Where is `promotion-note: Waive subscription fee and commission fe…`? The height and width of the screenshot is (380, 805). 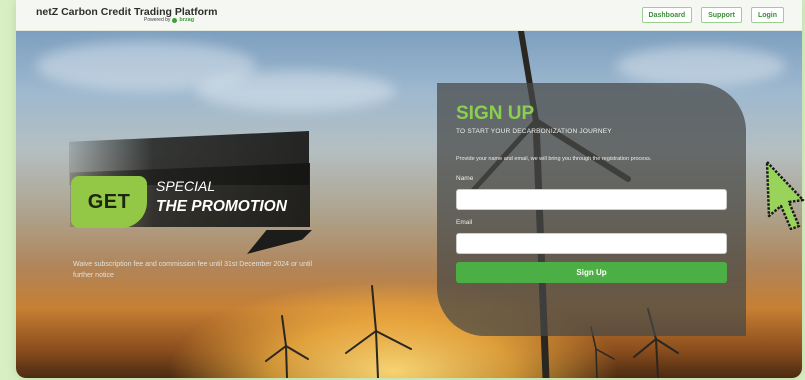
promotion-note: Waive subscription fee and commission fe… is located at coordinates (193, 270).